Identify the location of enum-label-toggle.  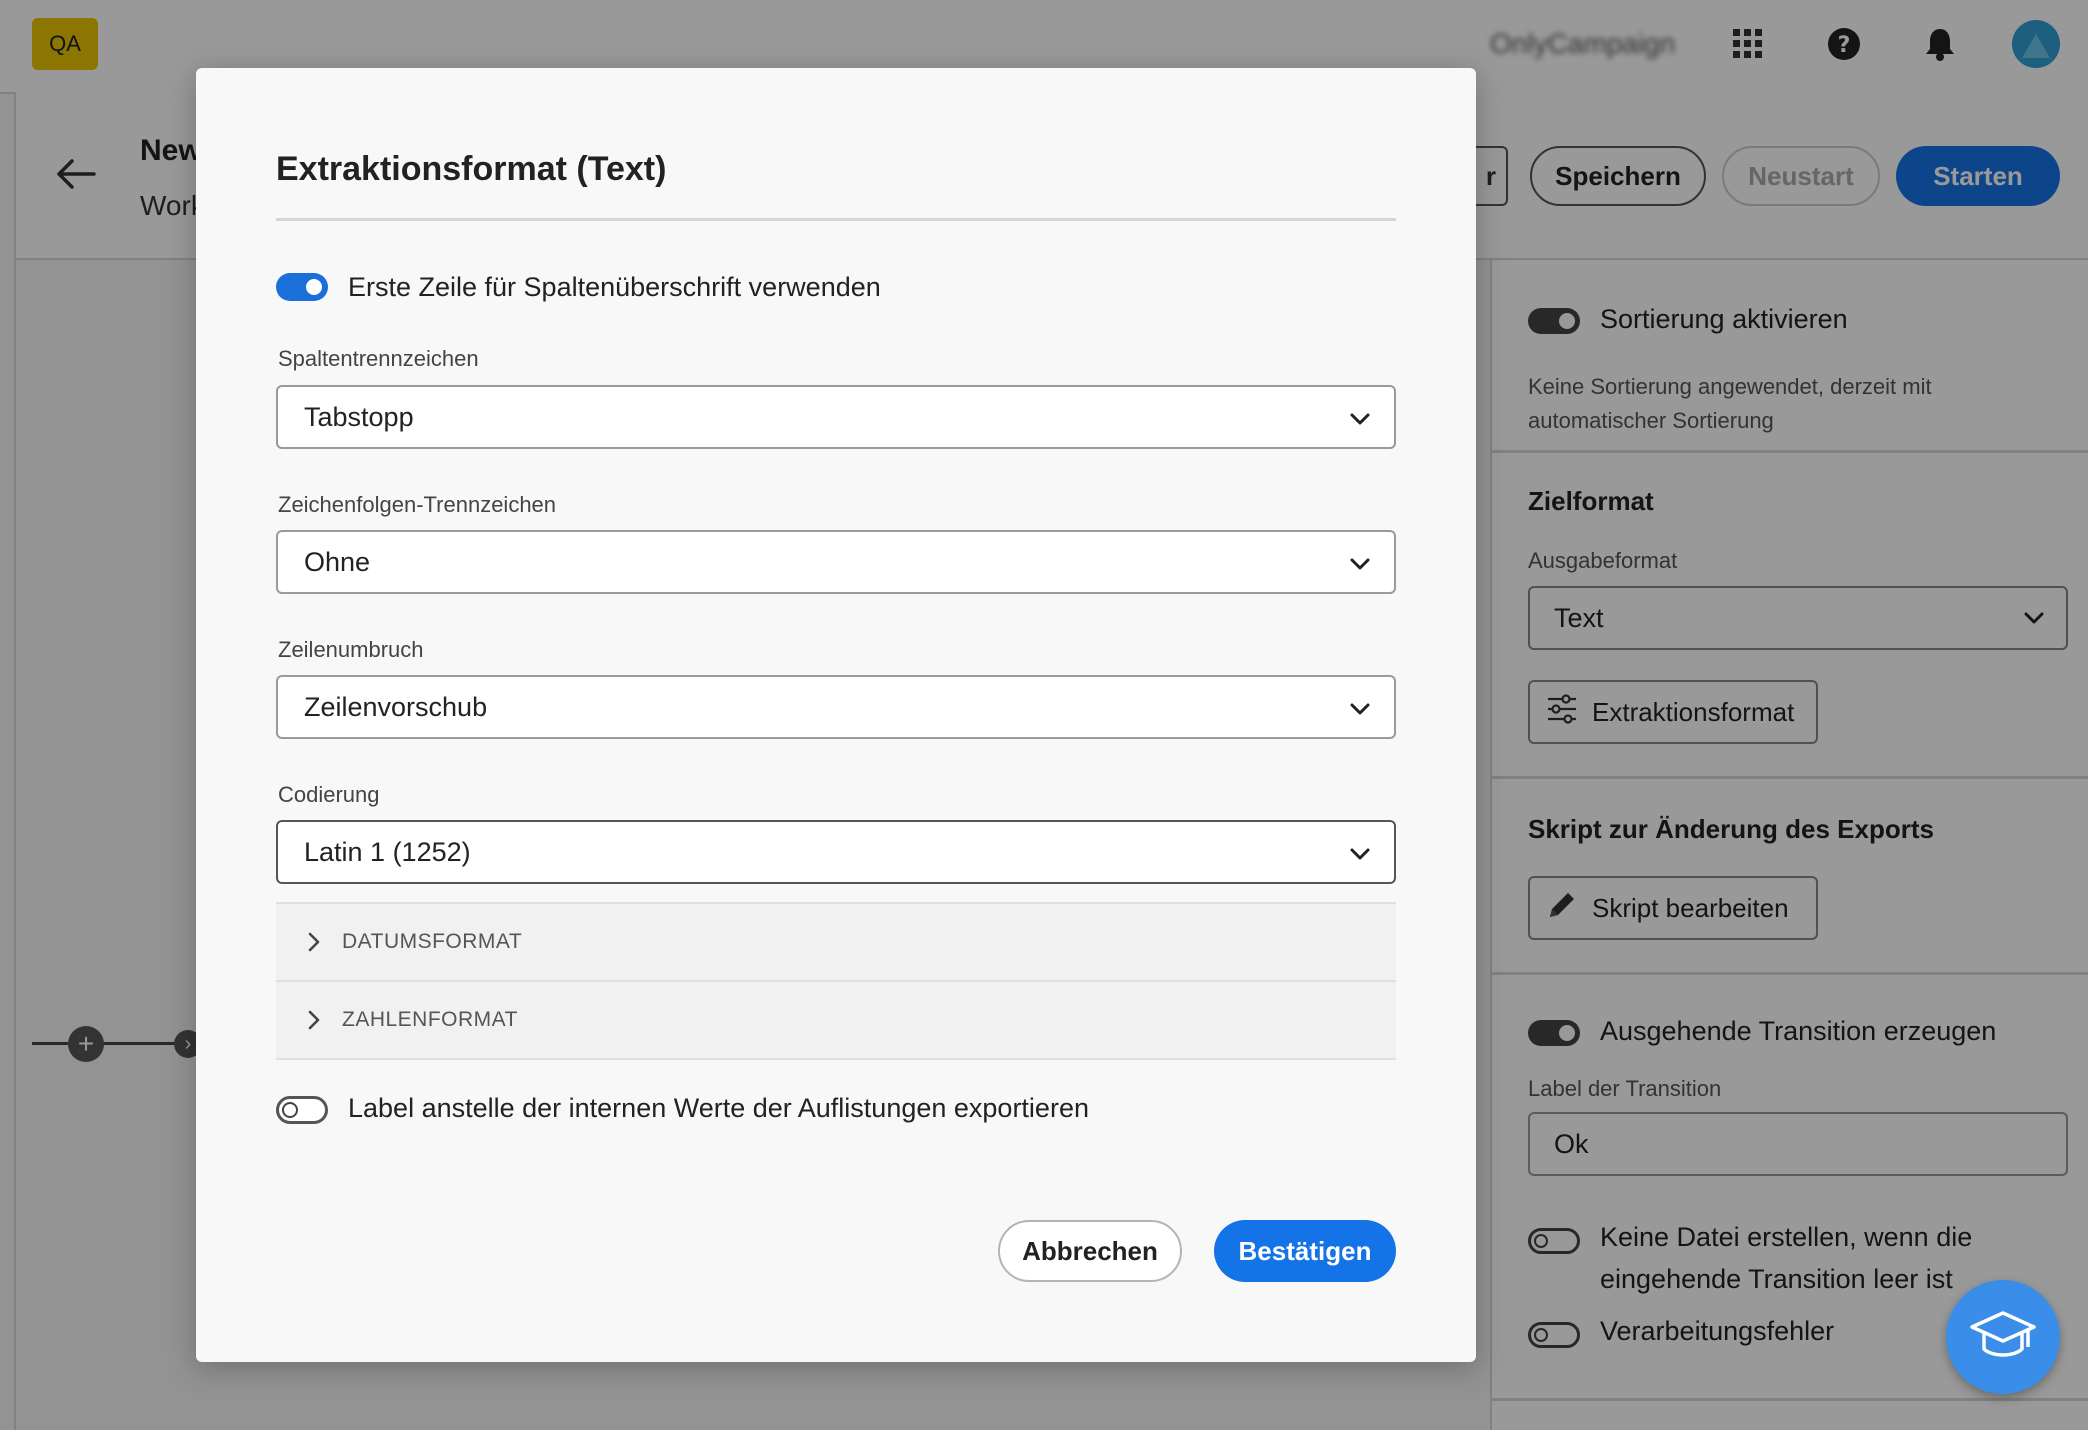
(302, 1110).